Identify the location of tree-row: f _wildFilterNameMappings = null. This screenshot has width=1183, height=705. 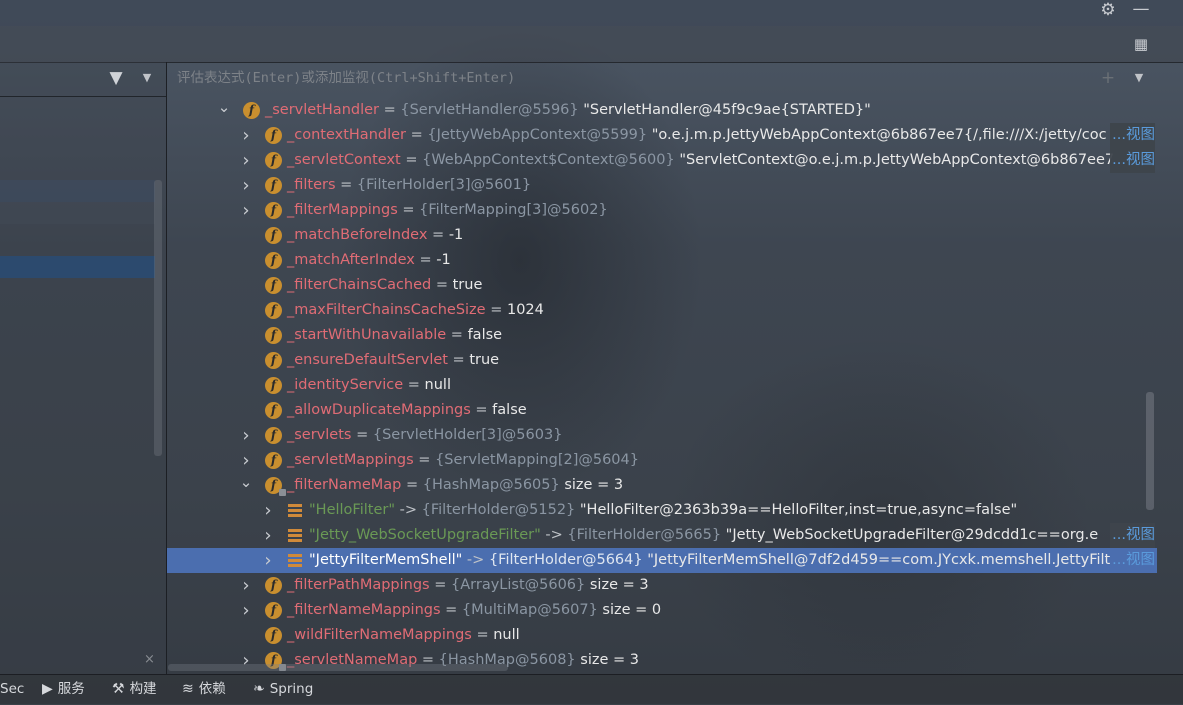
(662, 635).